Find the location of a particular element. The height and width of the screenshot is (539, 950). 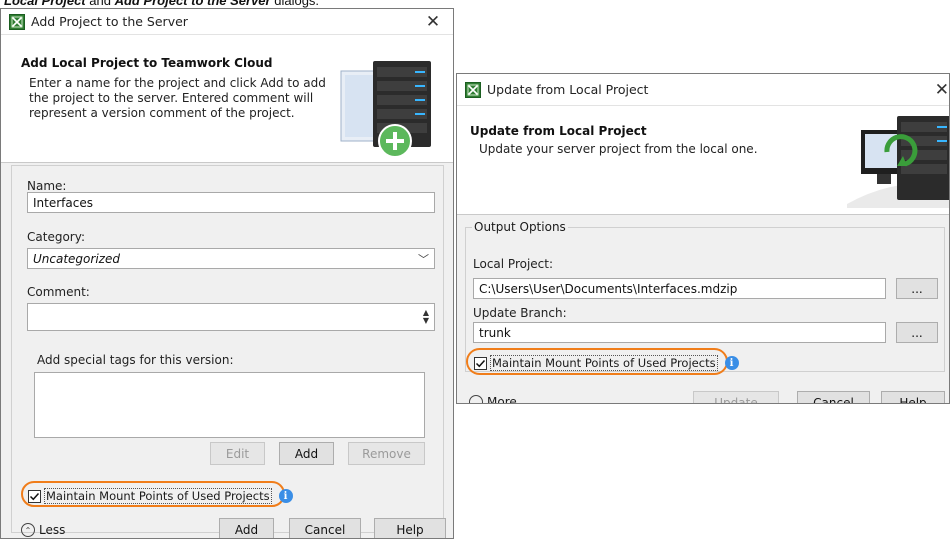

update-branch-label: Update Branch: is located at coordinates (520, 313).